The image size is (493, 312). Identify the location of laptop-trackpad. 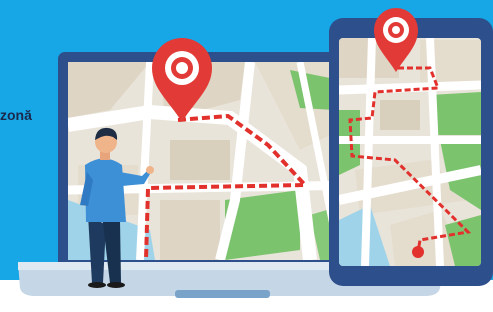
(222, 294).